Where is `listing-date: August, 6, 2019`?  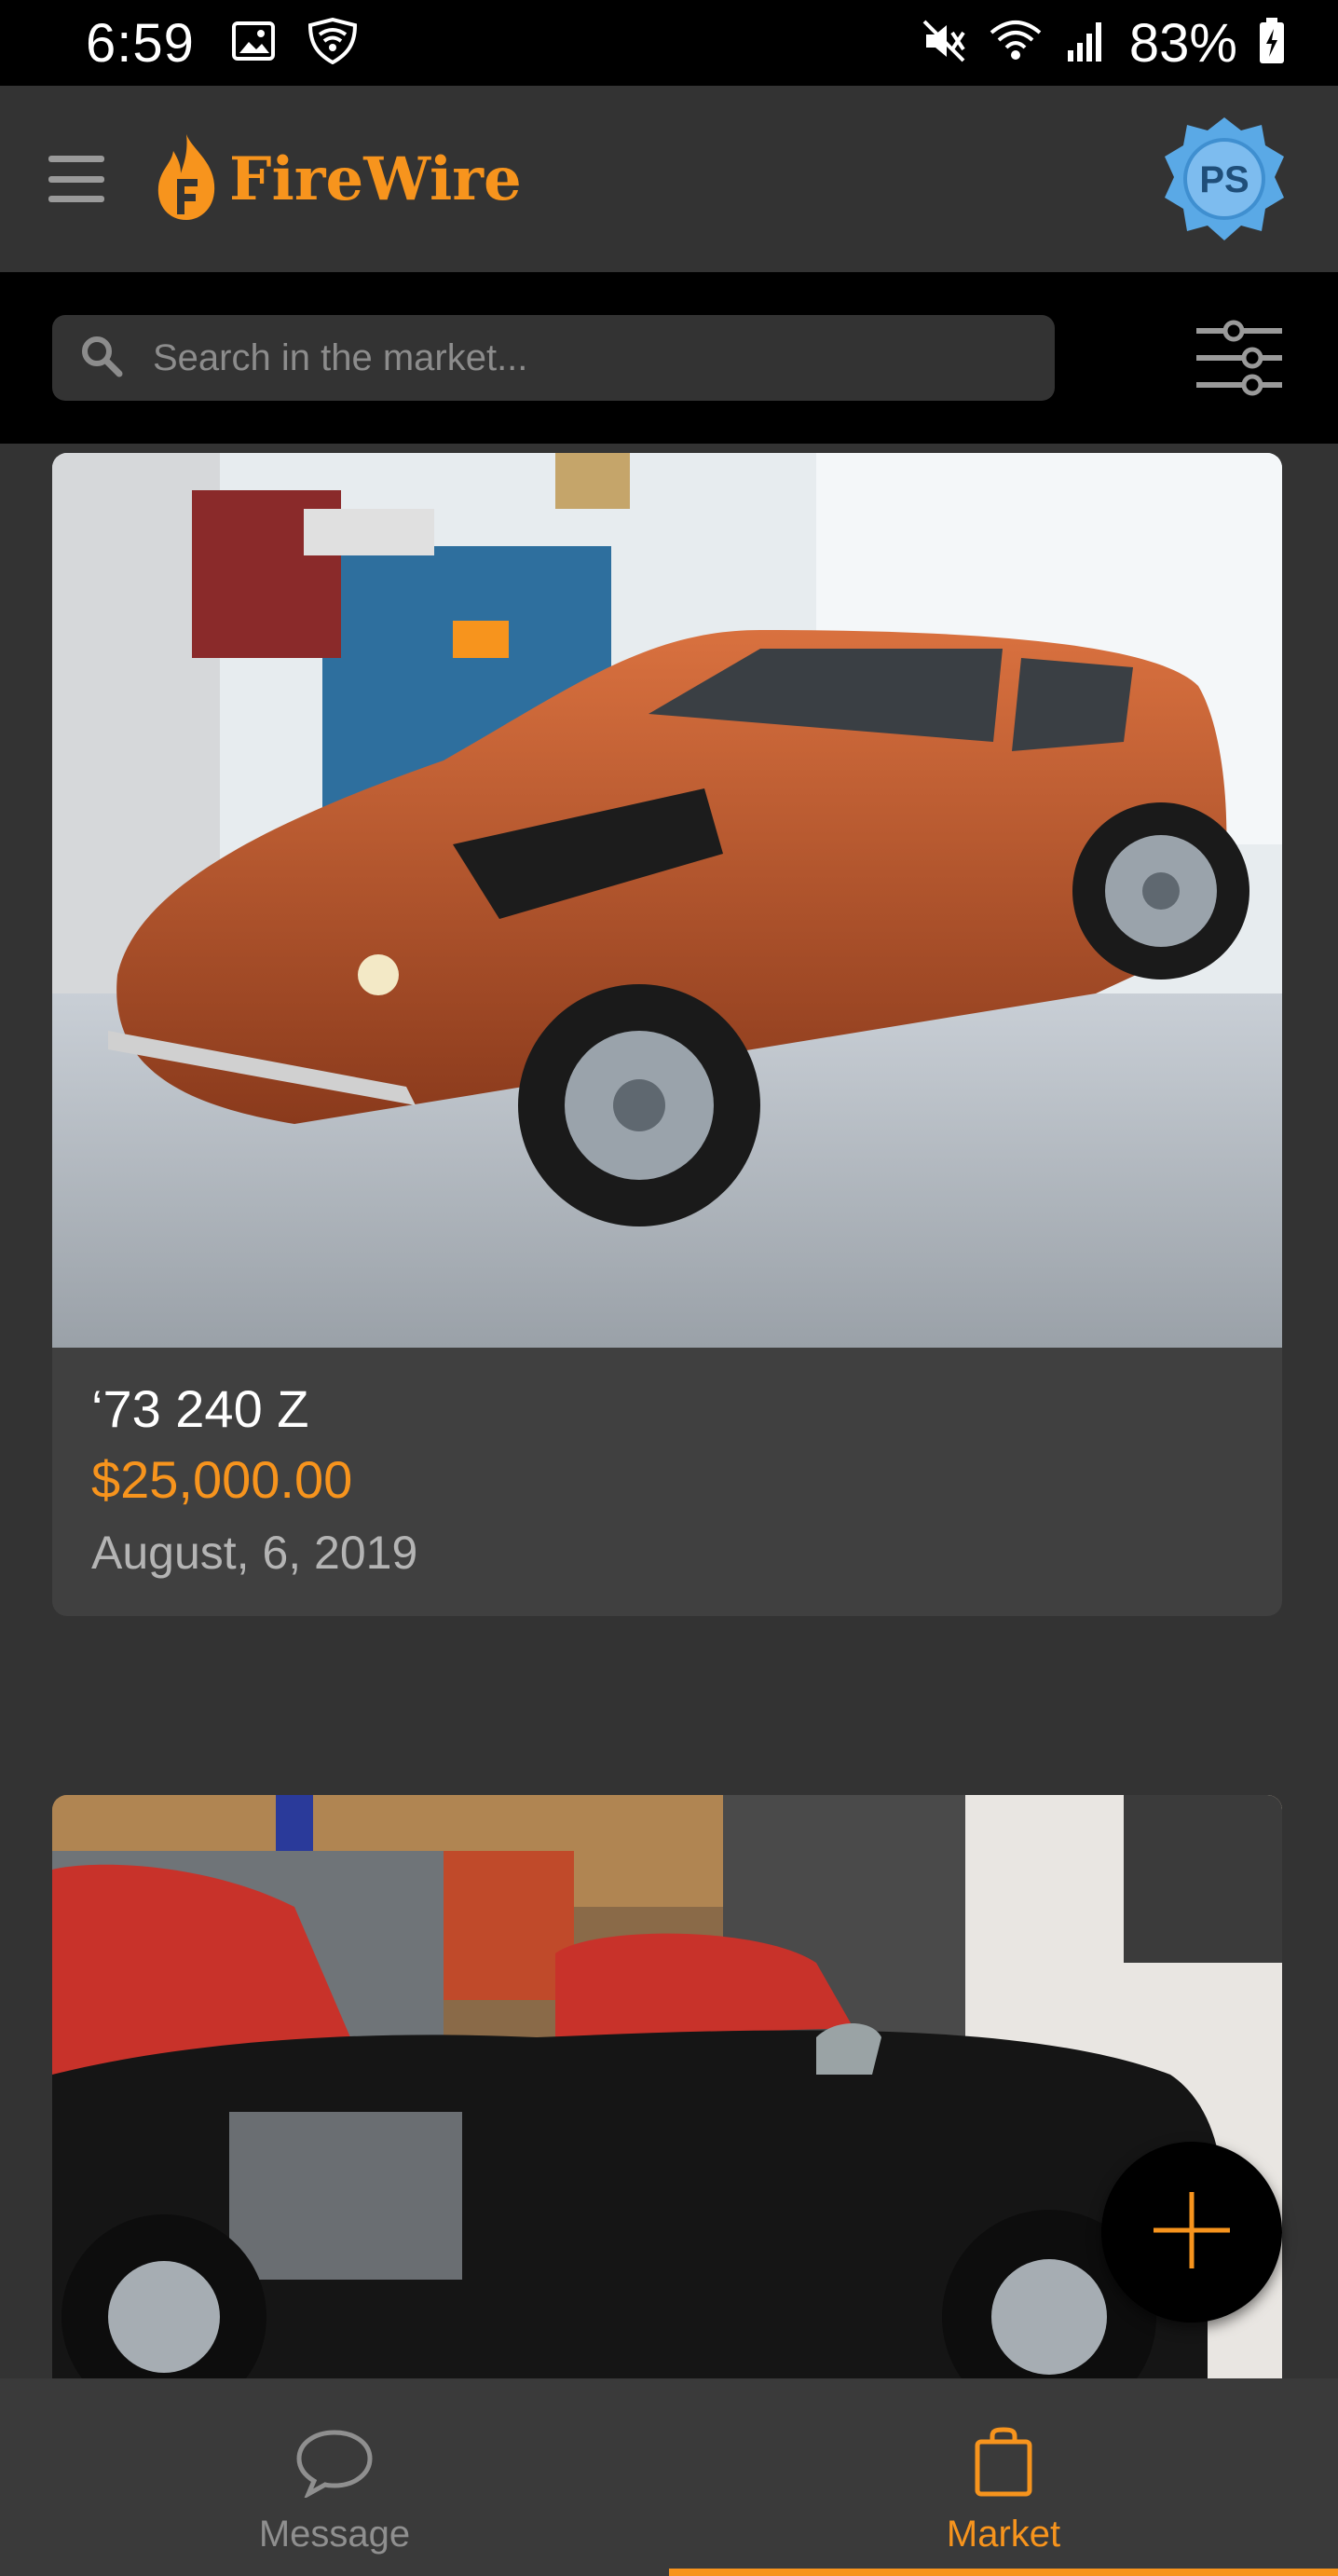
listing-date: August, 6, 2019 is located at coordinates (255, 1553).